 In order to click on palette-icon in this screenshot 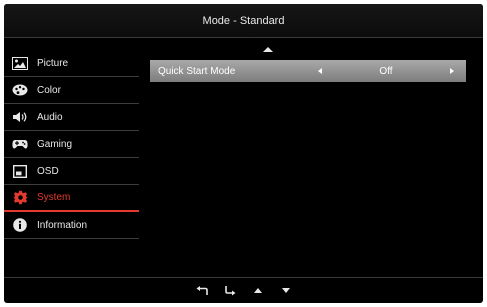, I will do `click(20, 90)`.